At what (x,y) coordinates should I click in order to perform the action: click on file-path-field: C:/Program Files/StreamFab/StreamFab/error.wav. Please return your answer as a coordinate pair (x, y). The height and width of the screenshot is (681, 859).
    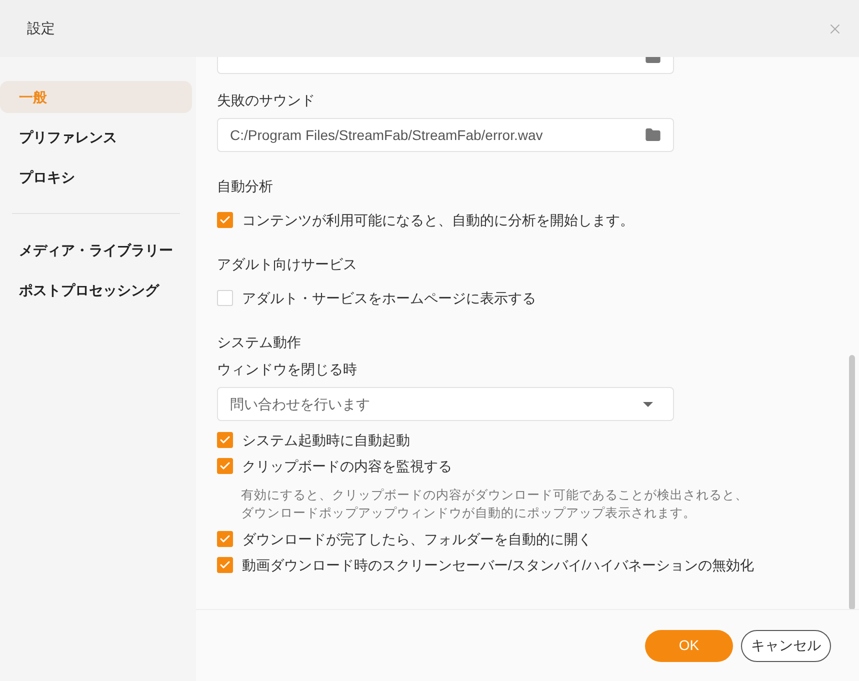
    Looking at the image, I should click on (445, 135).